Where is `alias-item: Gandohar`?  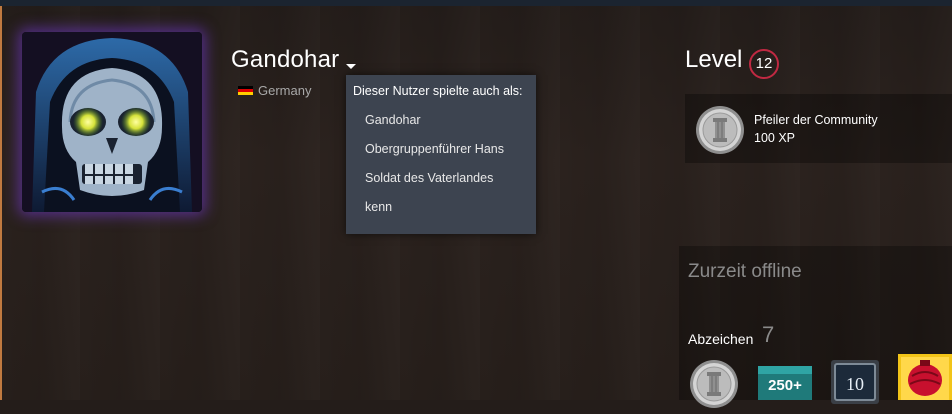
alias-item: Gandohar is located at coordinates (393, 120).